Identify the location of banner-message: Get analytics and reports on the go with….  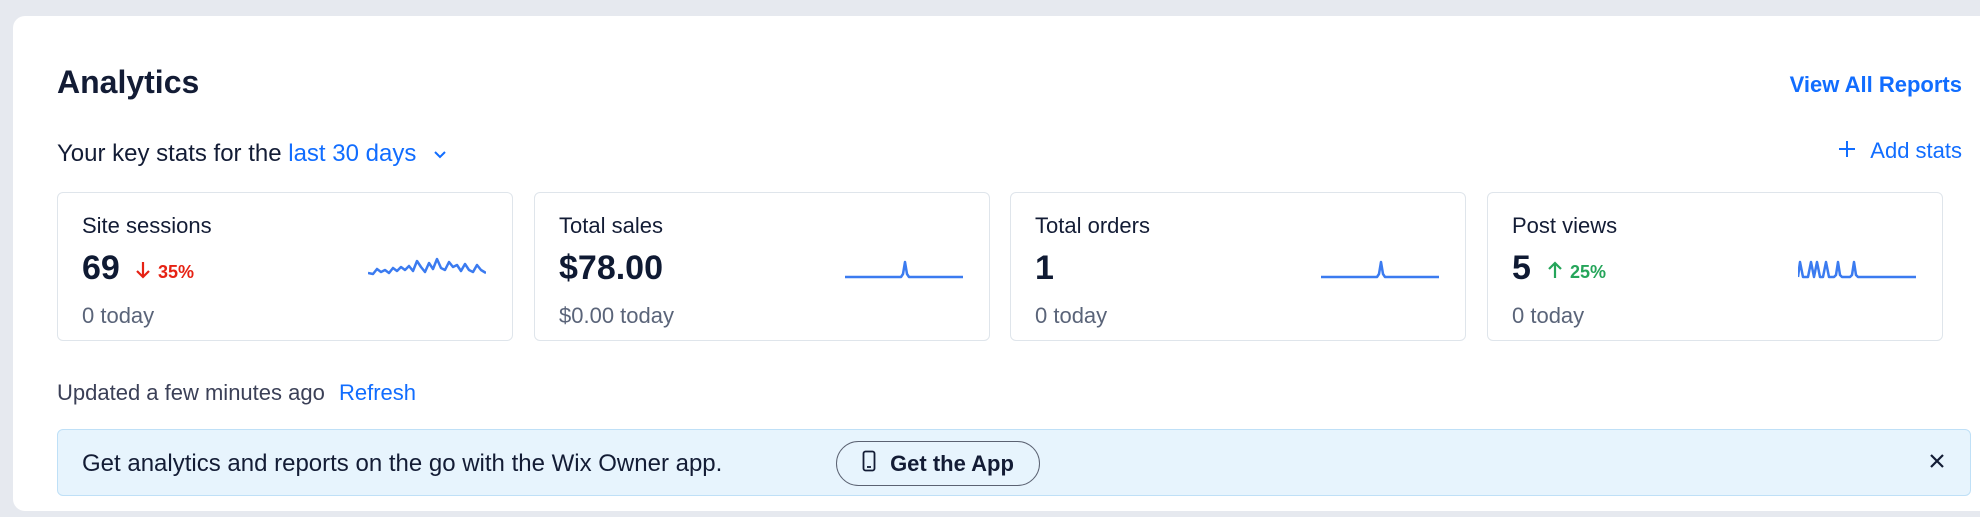
(402, 463).